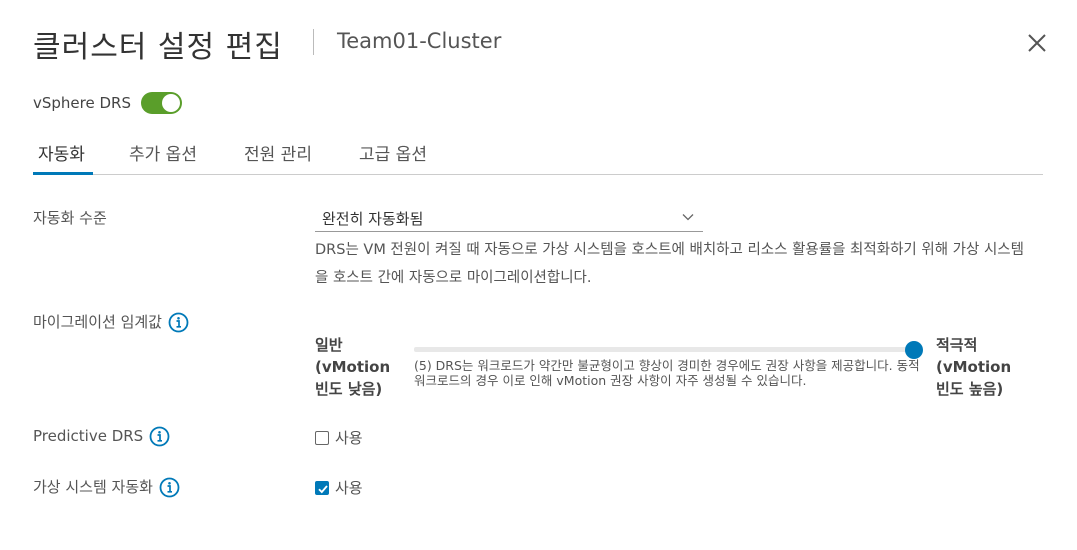 The width and height of the screenshot is (1077, 550). What do you see at coordinates (349, 438) in the screenshot?
I see `predictive-drs-checkbox-label: 사용` at bounding box center [349, 438].